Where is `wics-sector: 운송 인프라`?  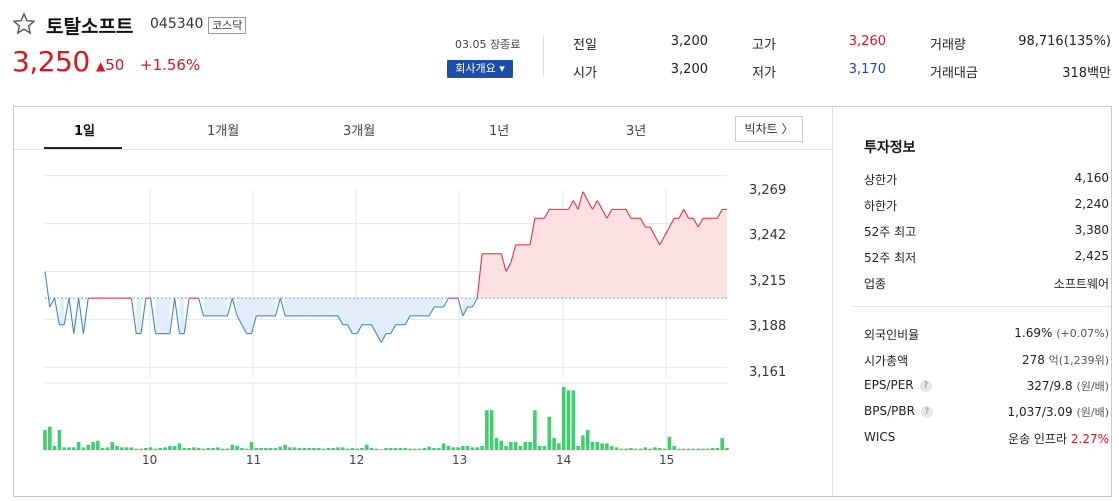
wics-sector: 운송 인프라 is located at coordinates (1037, 439).